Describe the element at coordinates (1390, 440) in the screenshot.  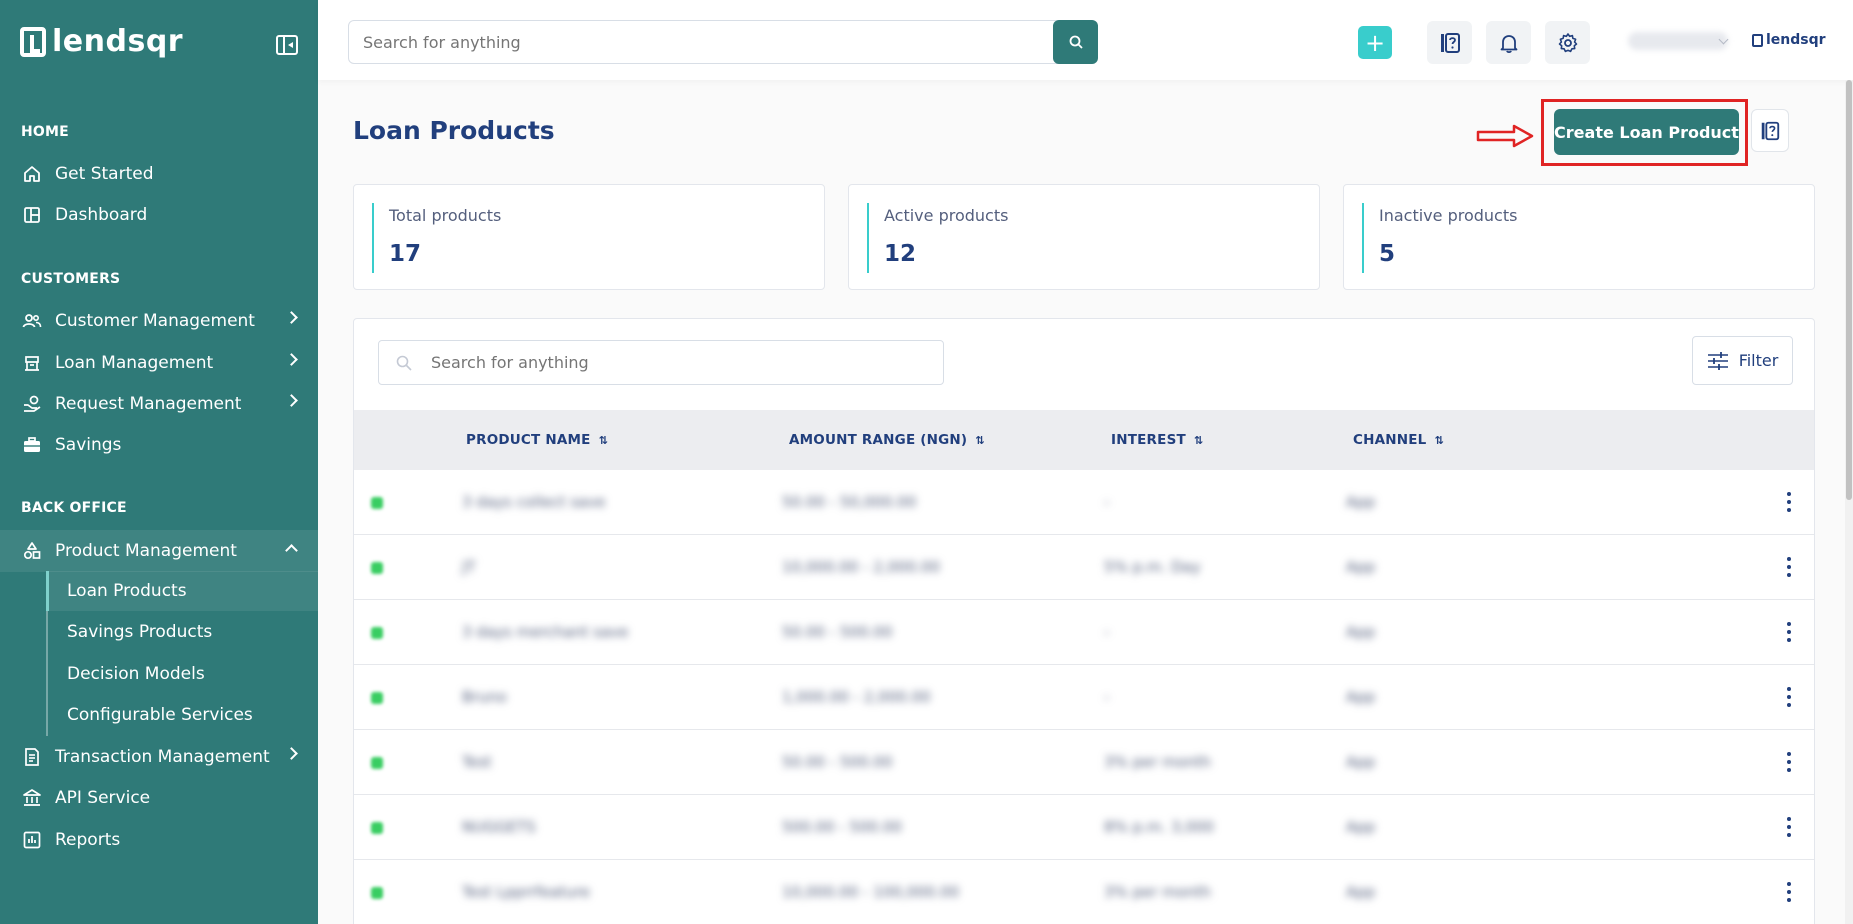
I see `column-label: CHANNEL` at that location.